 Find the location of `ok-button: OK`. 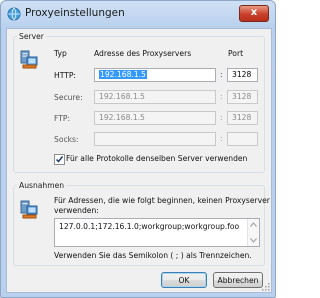

ok-button: OK is located at coordinates (184, 280).